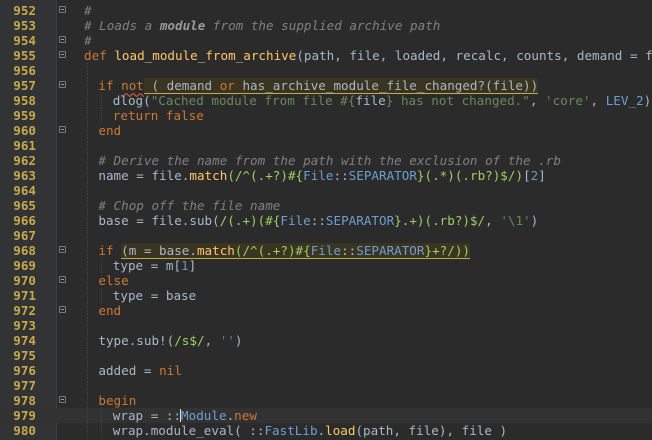 This screenshot has width=652, height=440. Describe the element at coordinates (227, 86) in the screenshot. I see `code-token: or` at that location.